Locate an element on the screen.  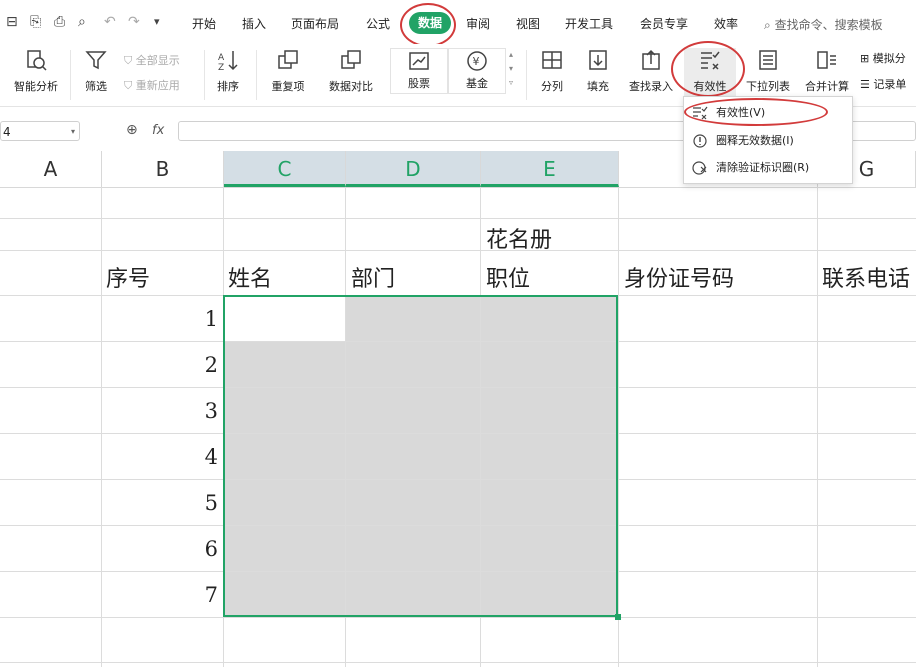
split-icon is located at coordinates (552, 60).